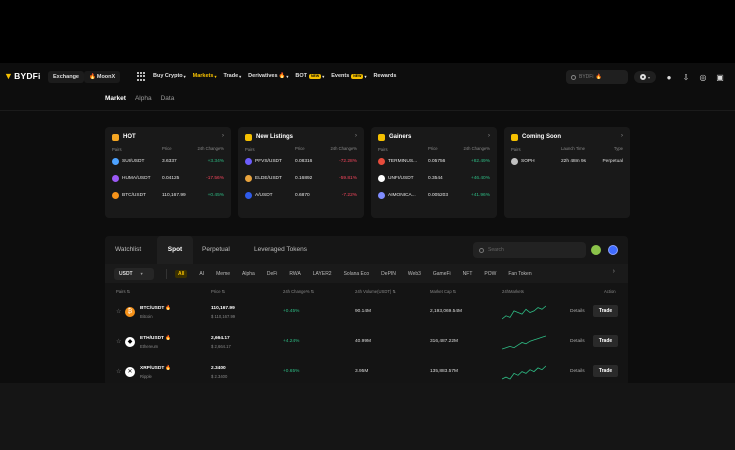 The image size is (735, 450). I want to click on tab-leveraged-tokens: Leveraged Tokens, so click(280, 250).